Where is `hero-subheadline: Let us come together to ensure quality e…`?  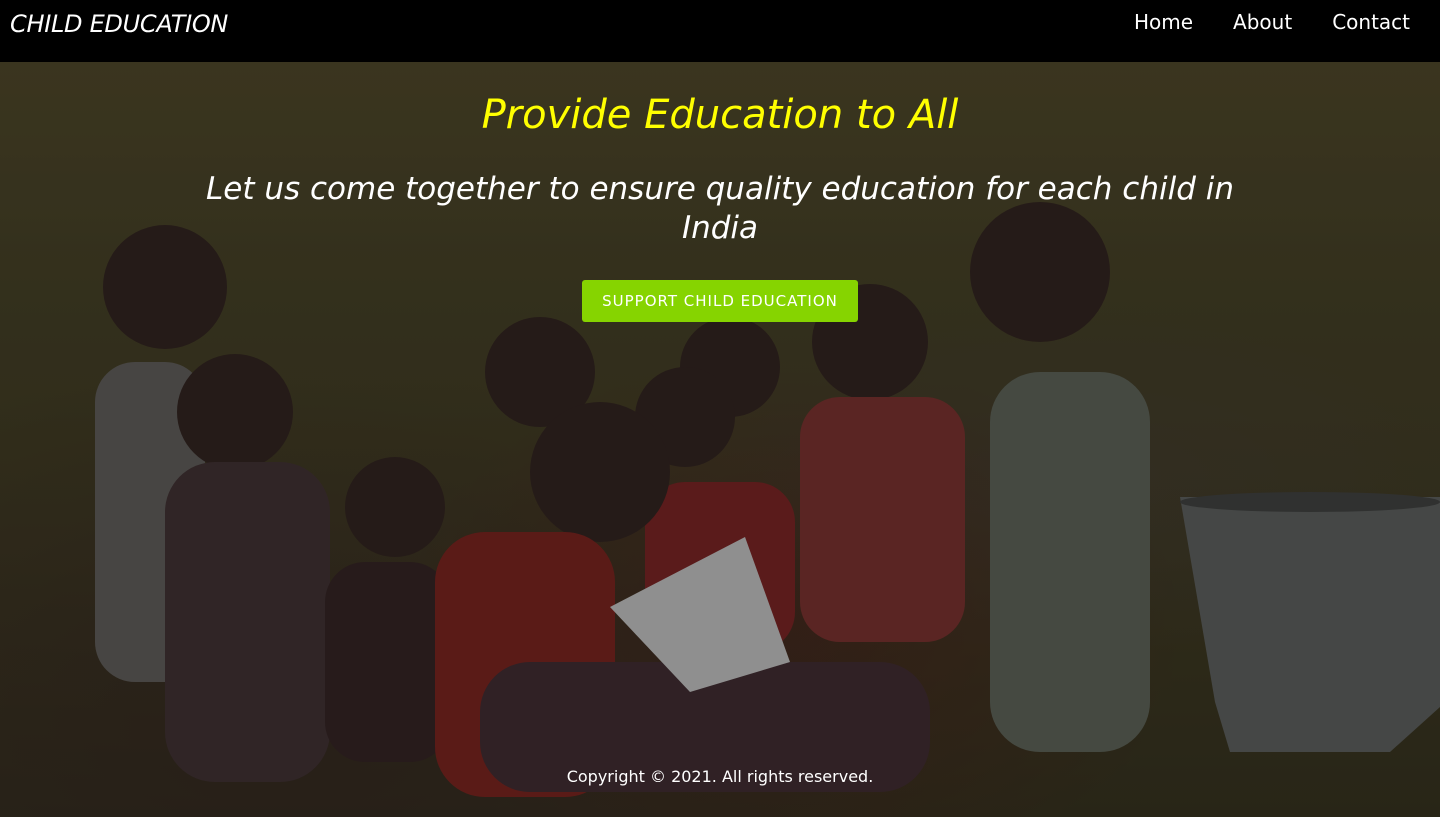
hero-subheadline: Let us come together to ensure quality e… is located at coordinates (720, 208).